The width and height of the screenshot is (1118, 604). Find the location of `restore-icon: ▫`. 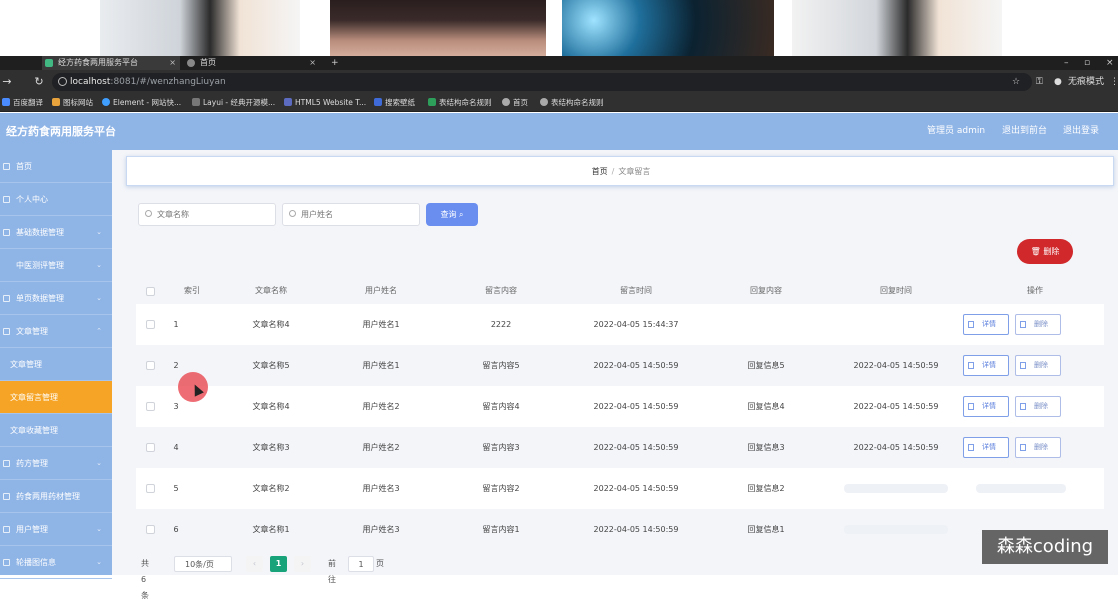

restore-icon: ▫ is located at coordinates (1087, 63).